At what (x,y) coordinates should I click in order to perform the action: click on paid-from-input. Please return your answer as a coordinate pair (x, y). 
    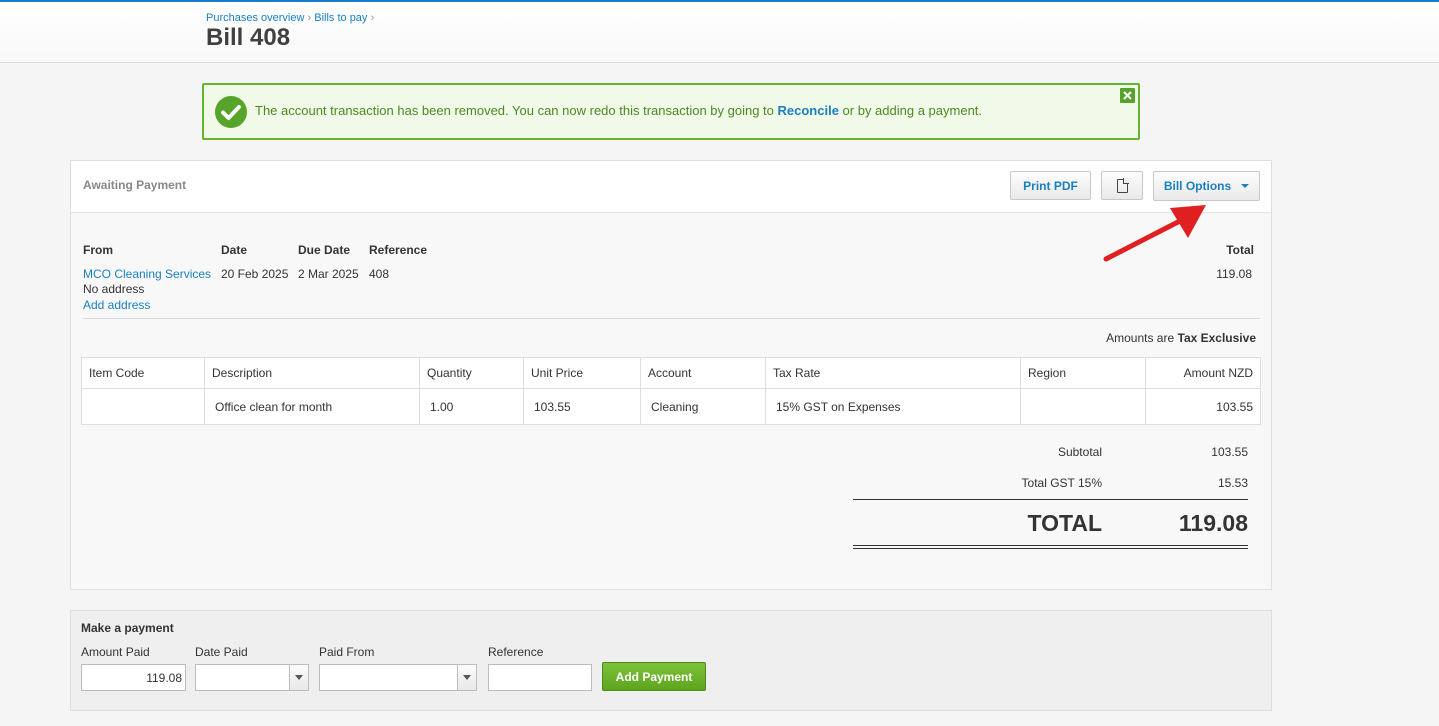
    Looking at the image, I should click on (389, 677).